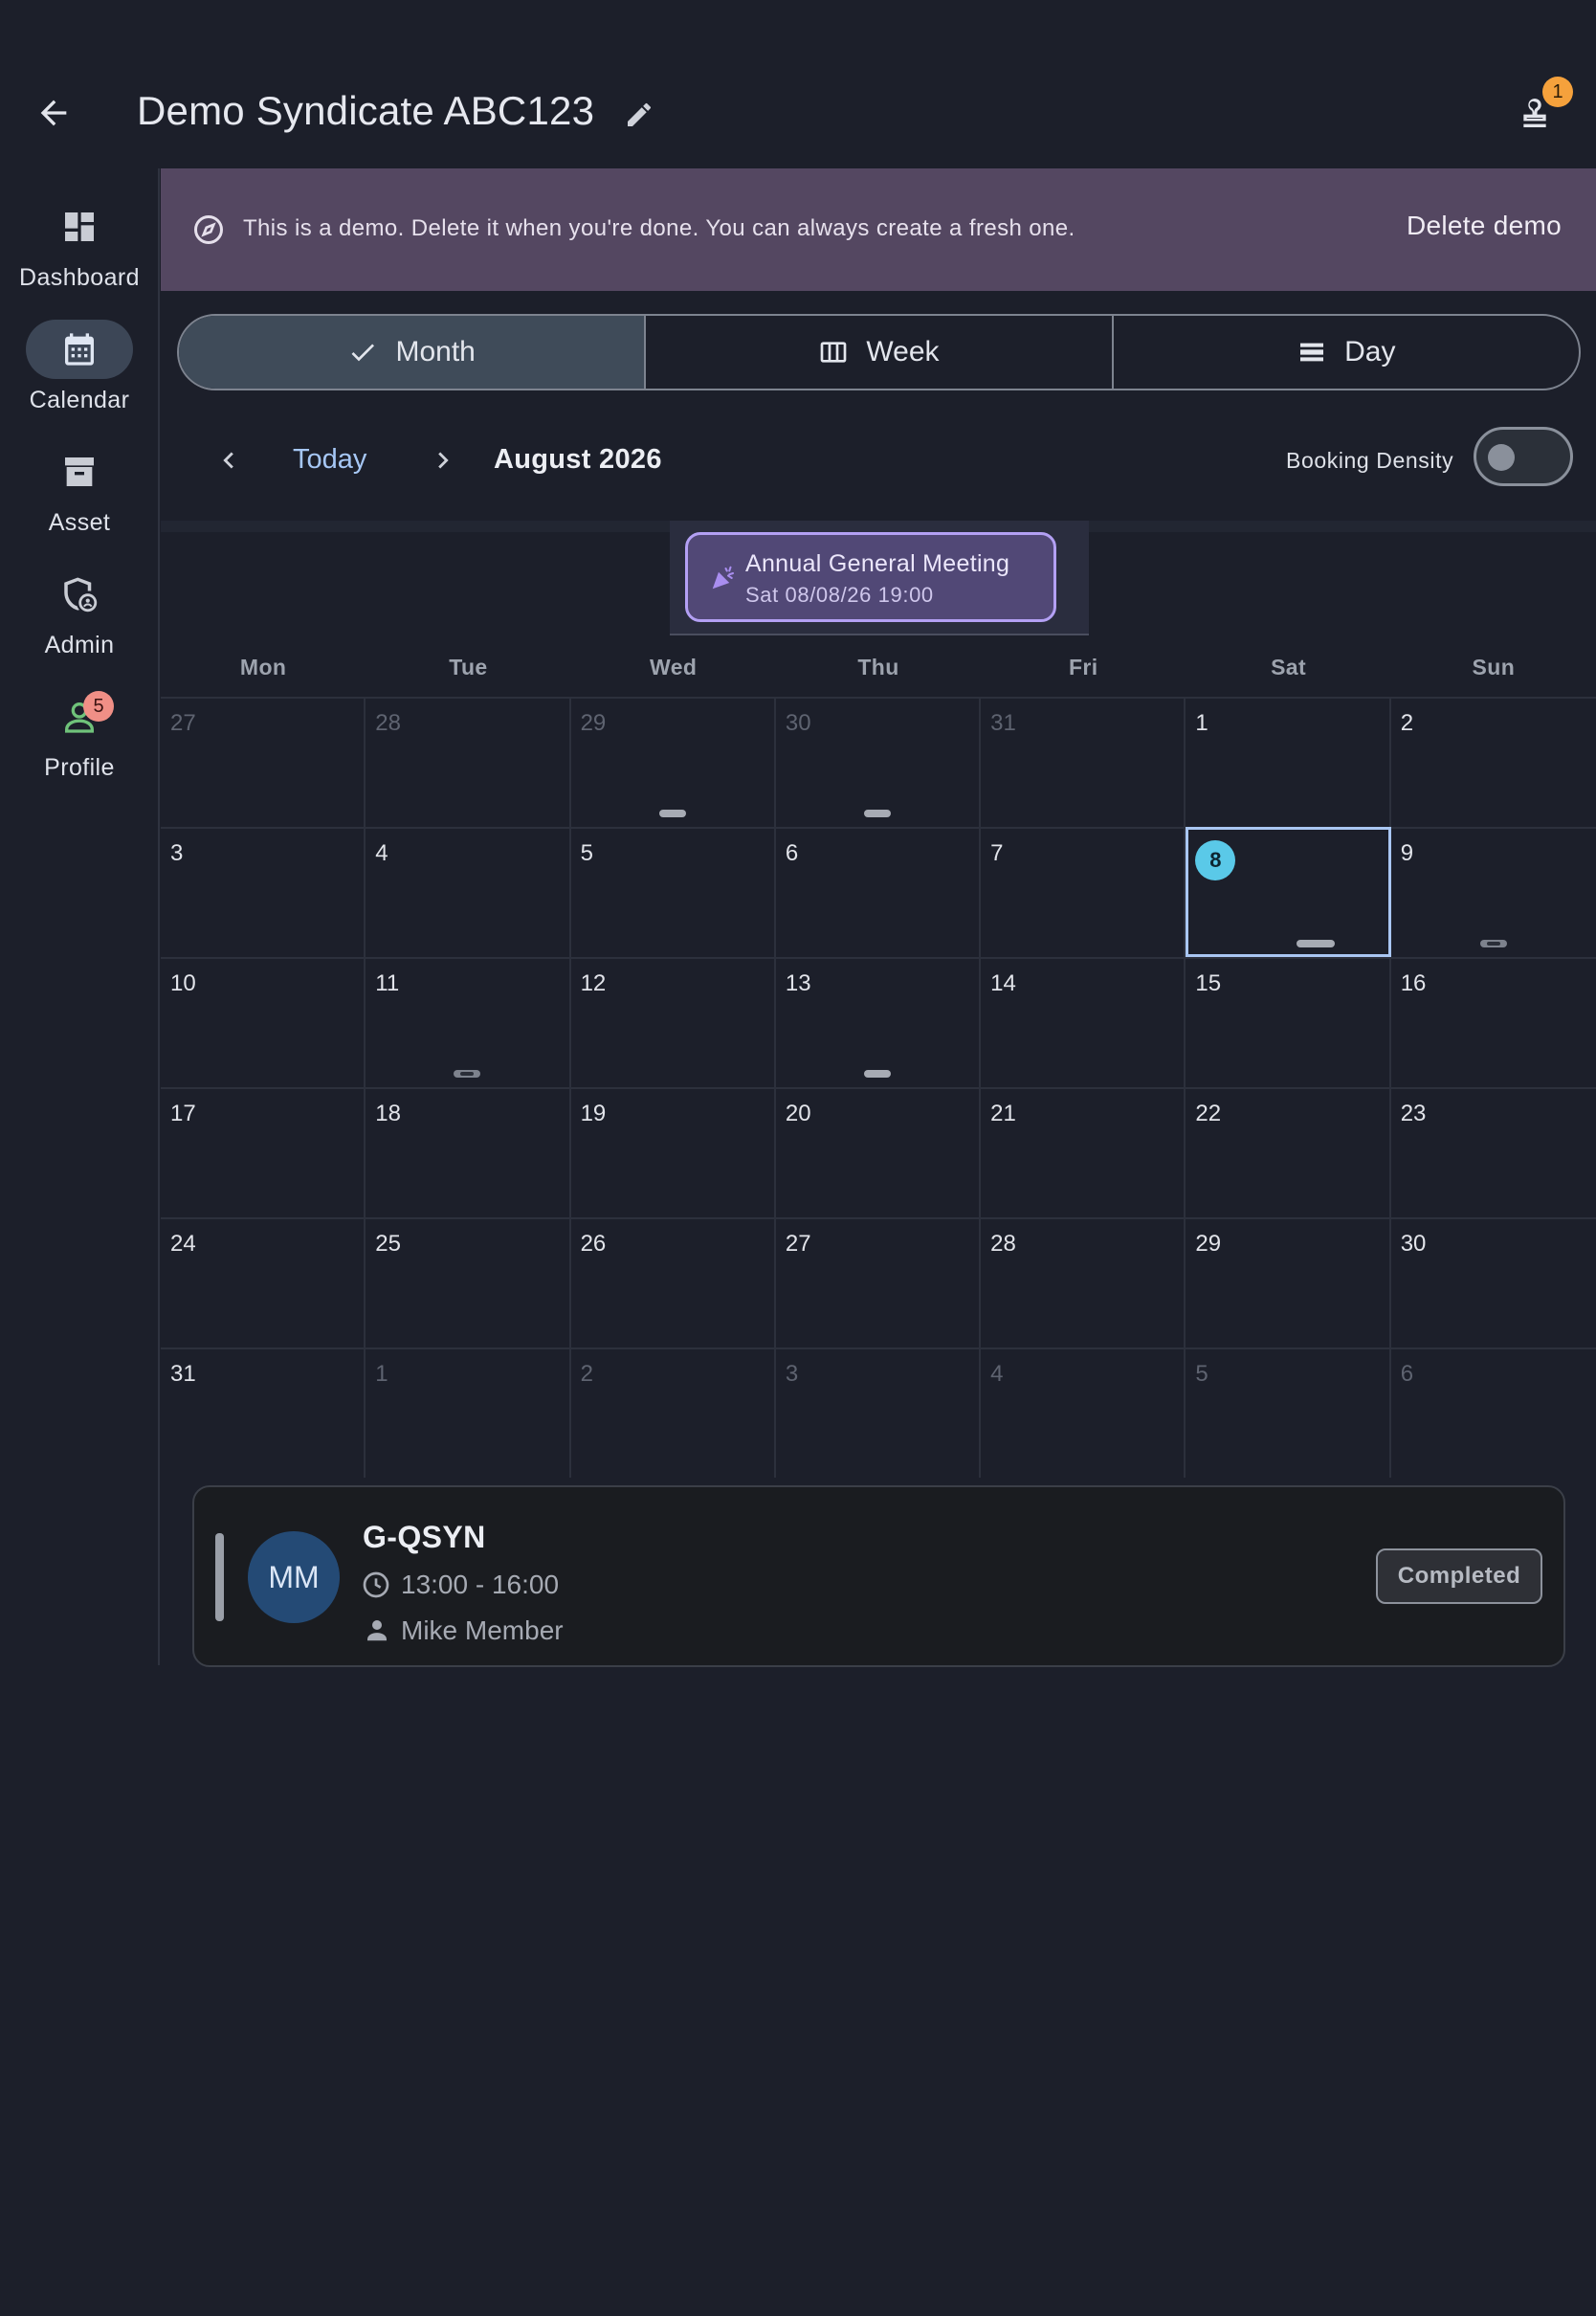  I want to click on calendar-day: 9, so click(1493, 892).